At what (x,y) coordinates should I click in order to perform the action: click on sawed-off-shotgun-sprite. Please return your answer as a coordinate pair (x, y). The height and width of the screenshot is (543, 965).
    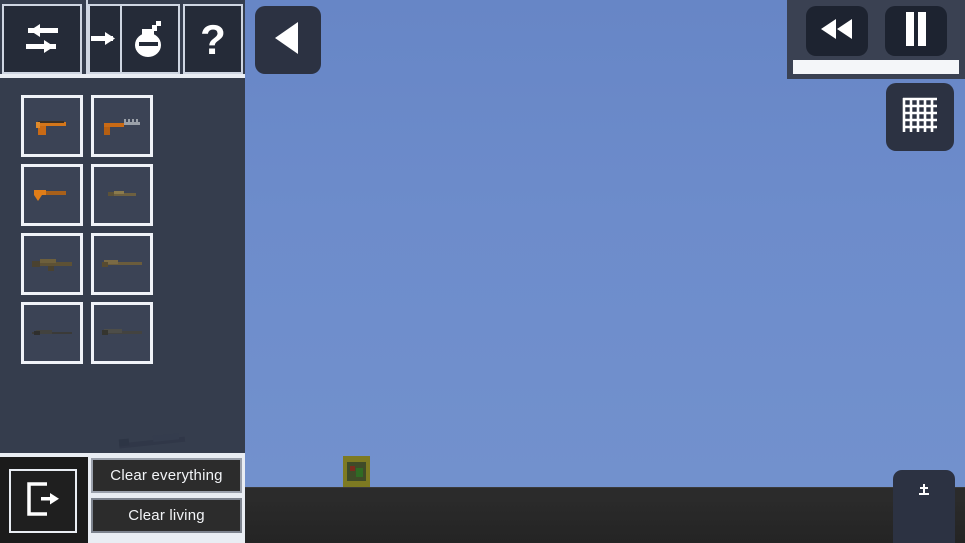
    Looking at the image, I should click on (52, 195).